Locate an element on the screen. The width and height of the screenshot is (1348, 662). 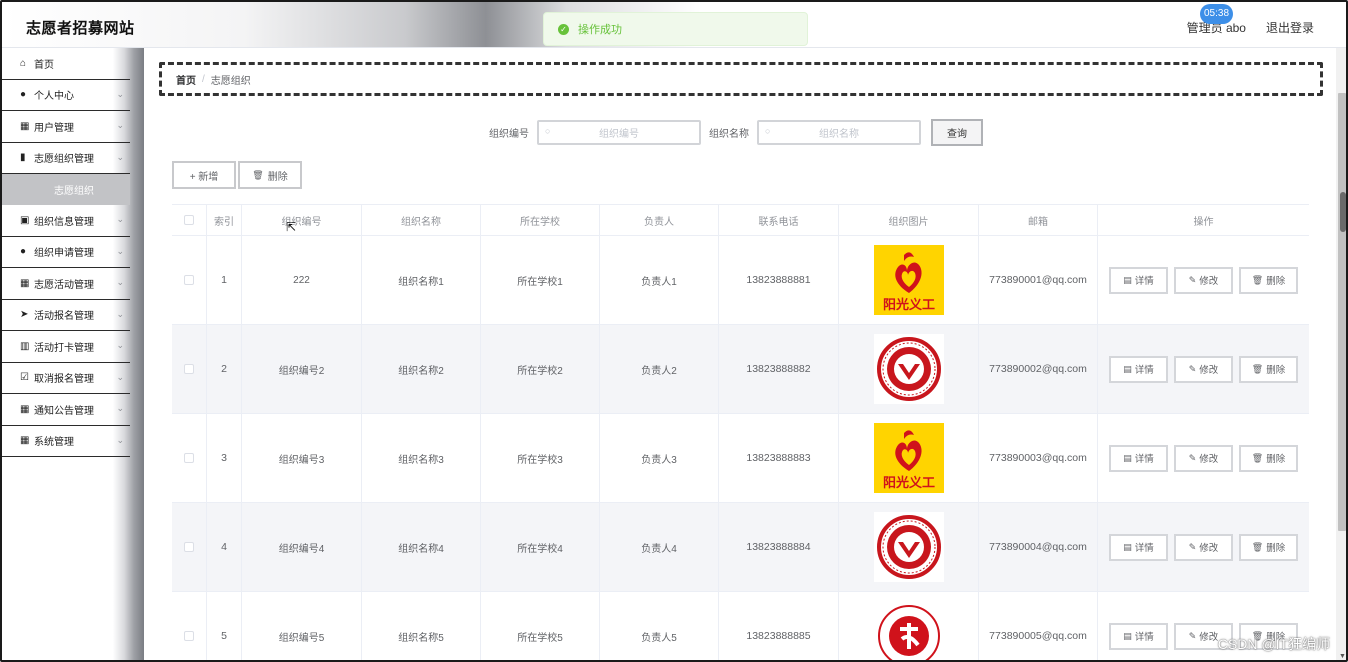
checkbox is located at coordinates (189, 220).